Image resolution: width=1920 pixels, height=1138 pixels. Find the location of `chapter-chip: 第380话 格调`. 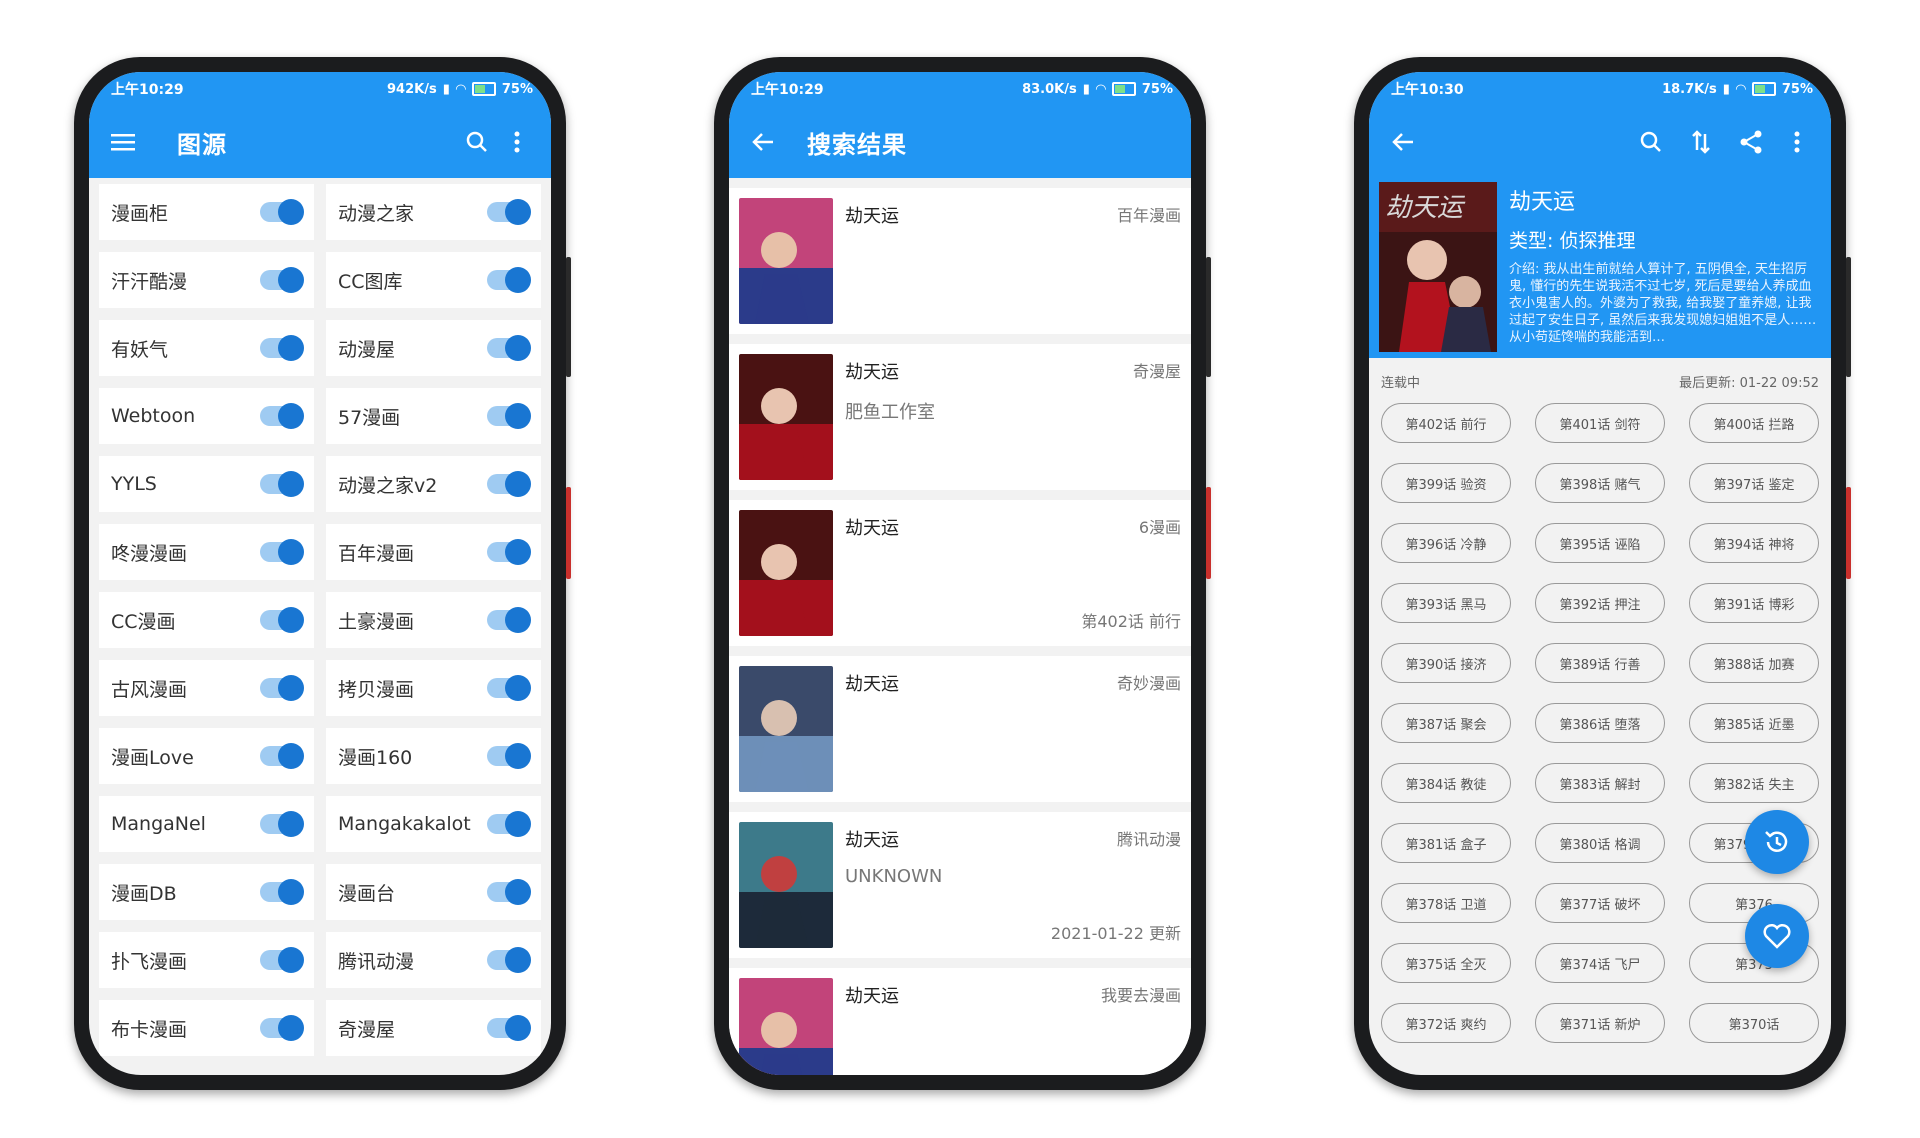

chapter-chip: 第380话 格调 is located at coordinates (1600, 843).